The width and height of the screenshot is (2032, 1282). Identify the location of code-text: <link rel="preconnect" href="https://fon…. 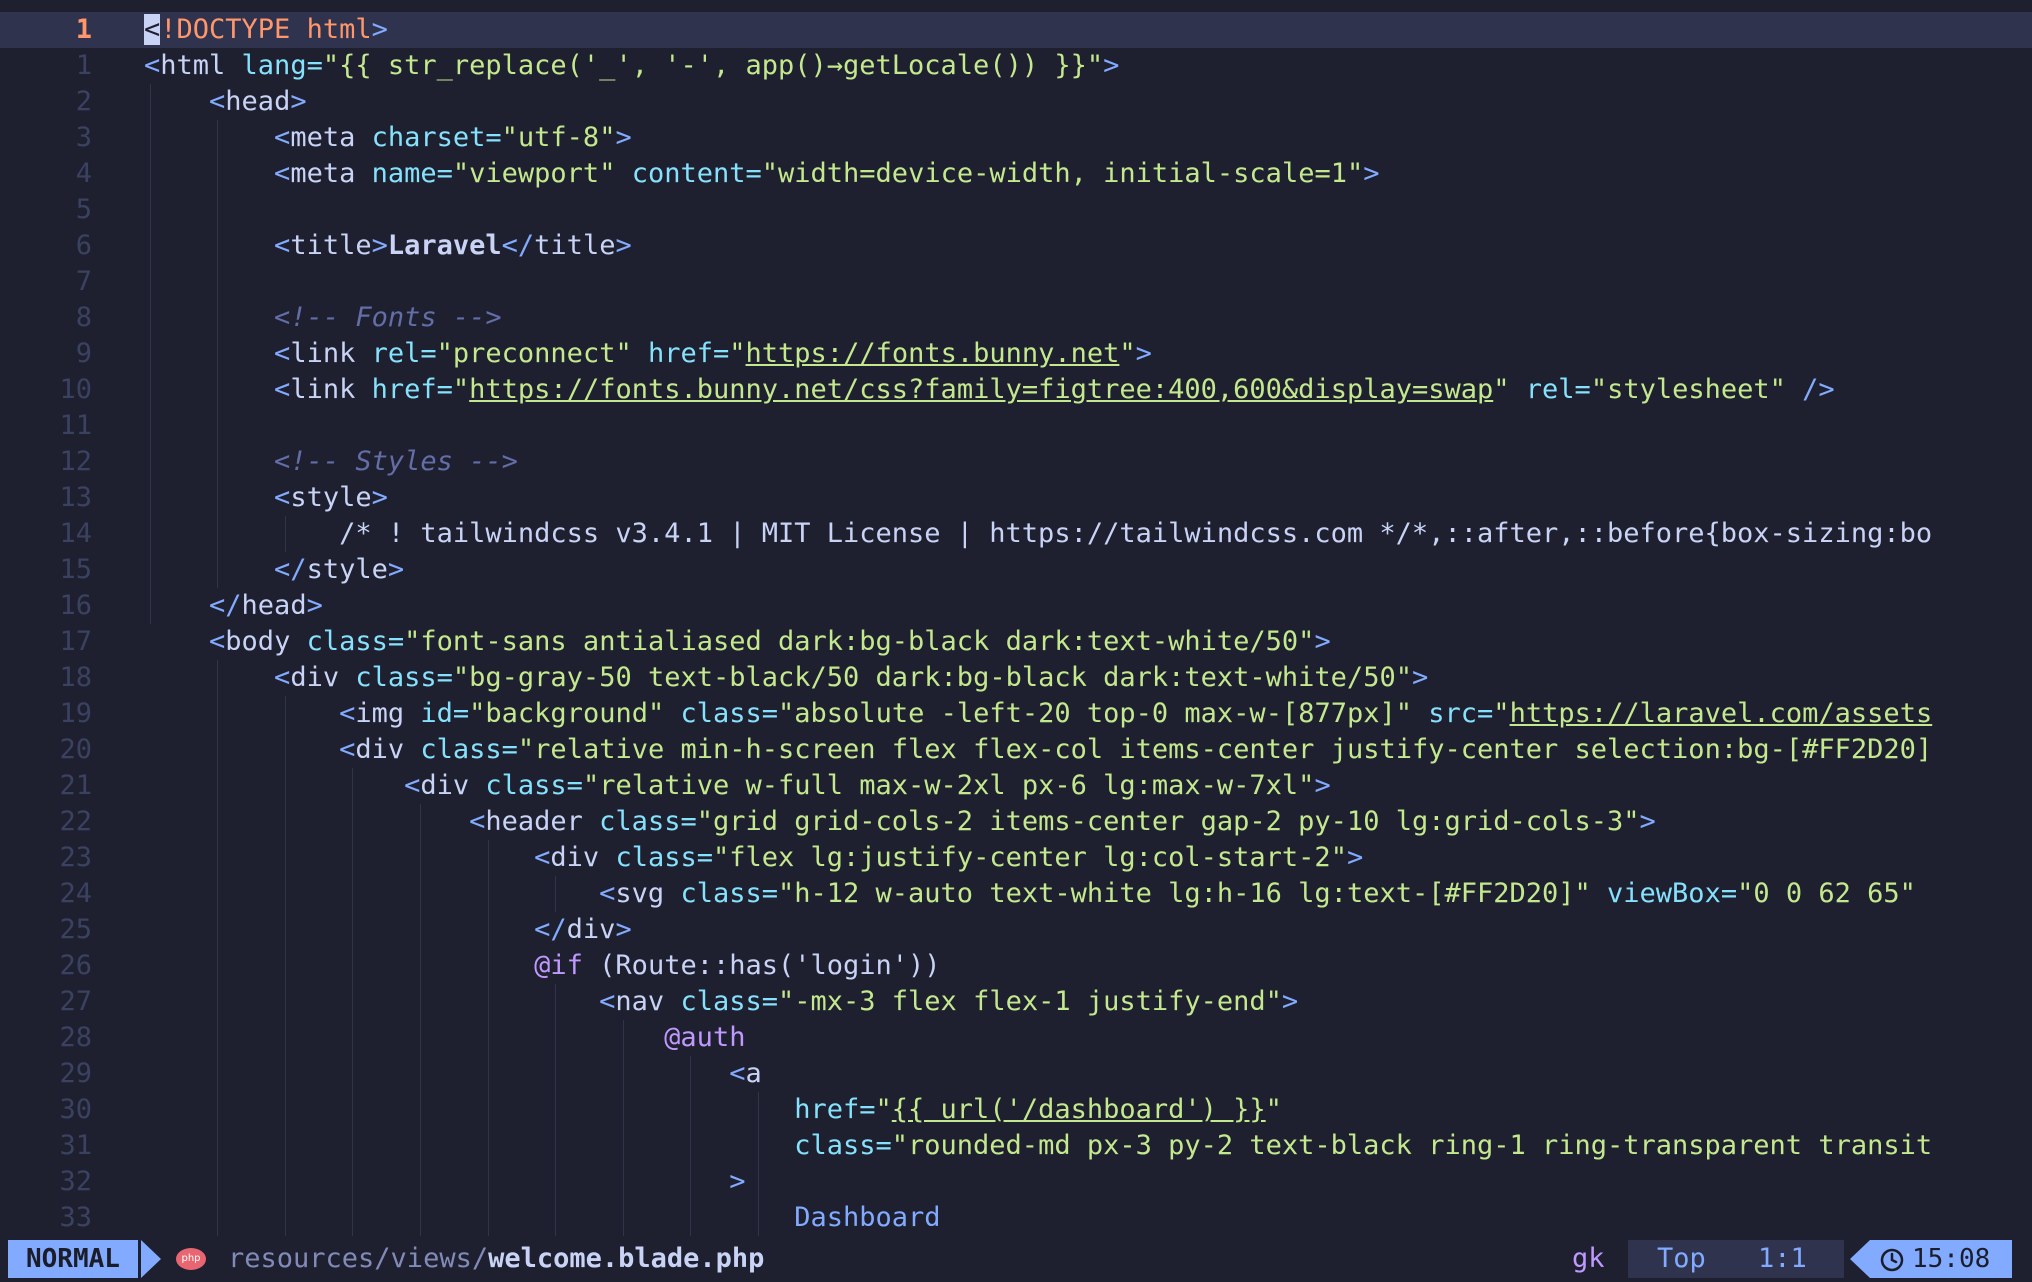
(1079, 354).